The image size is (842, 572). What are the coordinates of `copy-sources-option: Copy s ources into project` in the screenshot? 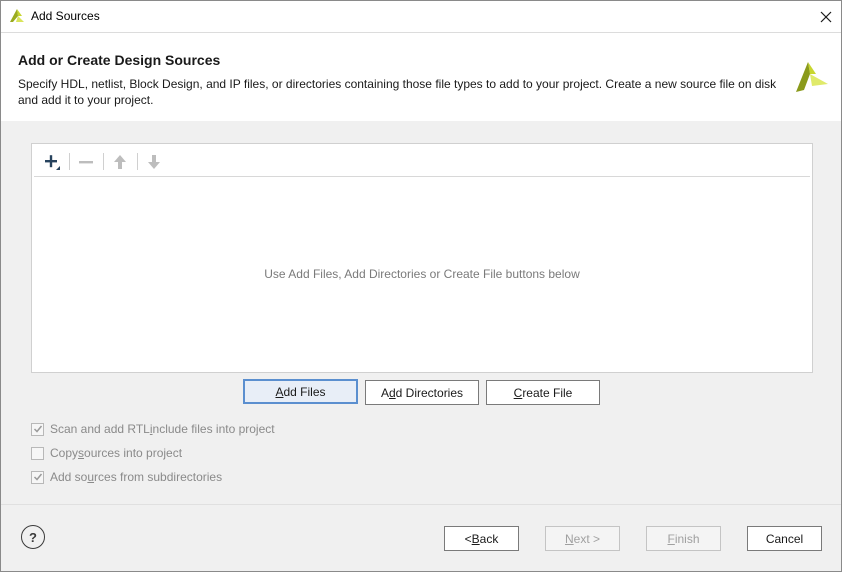 It's located at (106, 453).